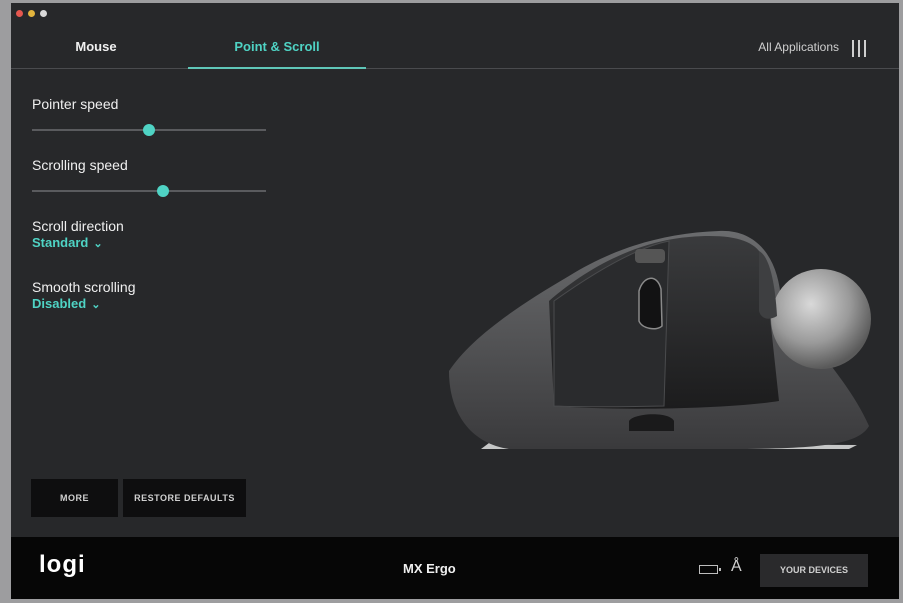 Image resolution: width=903 pixels, height=603 pixels. I want to click on zoom-window-button, so click(43, 13).